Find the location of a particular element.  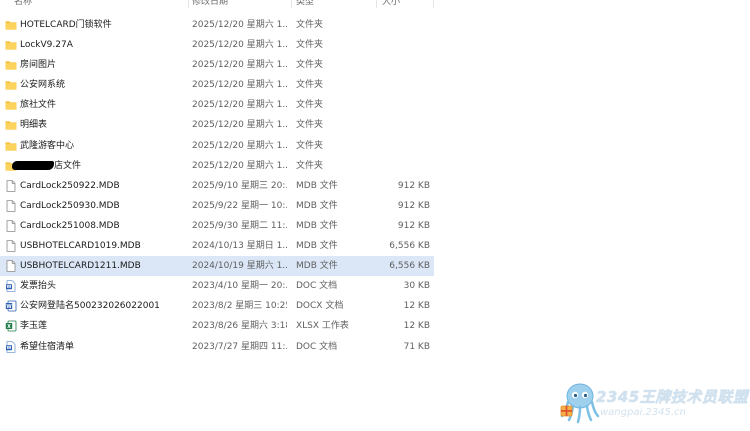

file-row: X 李玉莲 2023/8/26 星期六 3:18 XLSX 工作表 12 KB is located at coordinates (217, 326).